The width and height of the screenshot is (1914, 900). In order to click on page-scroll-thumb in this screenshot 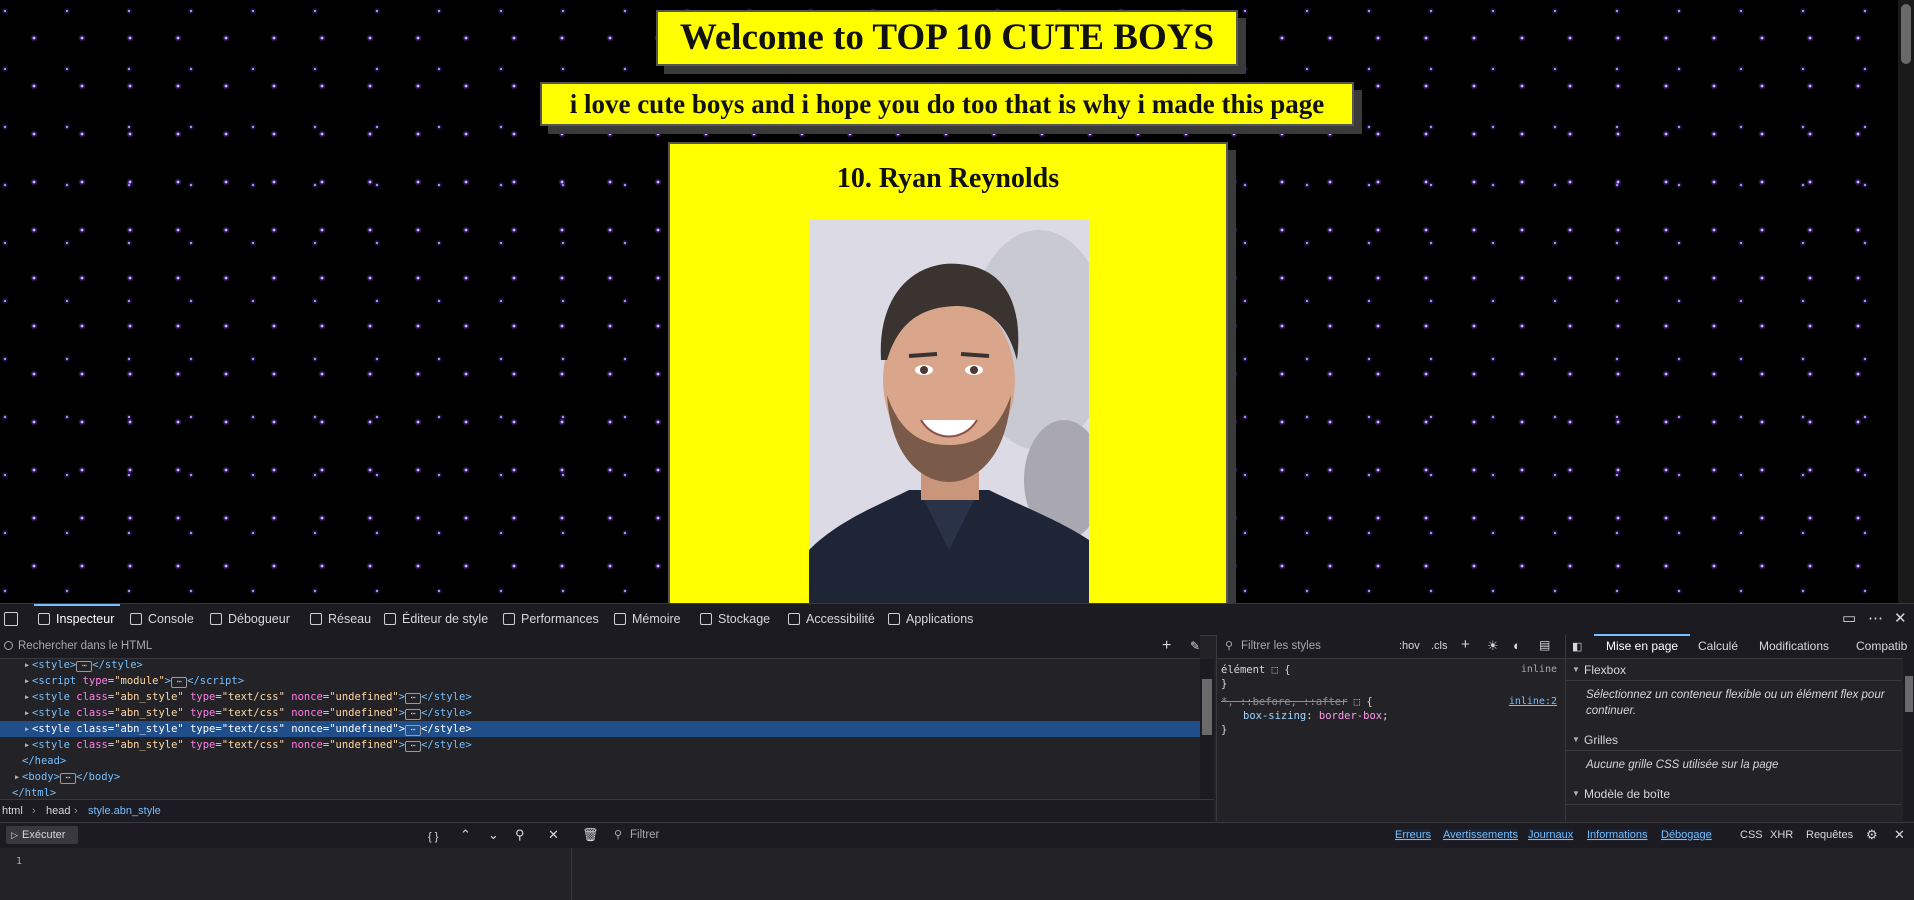, I will do `click(1906, 34)`.